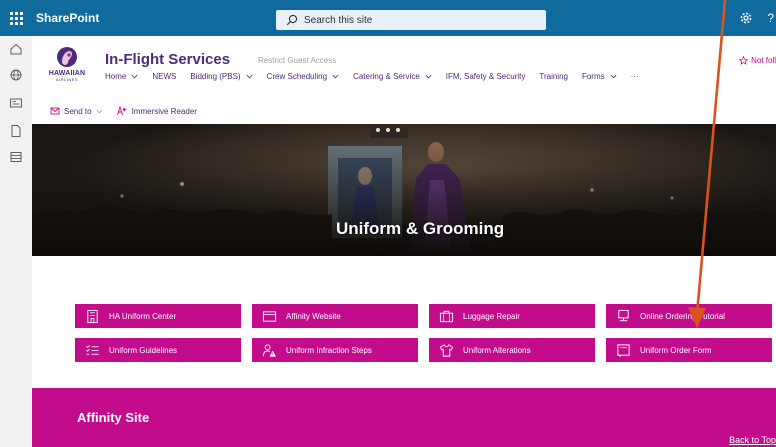 This screenshot has width=776, height=447. What do you see at coordinates (313, 316) in the screenshot?
I see `quick-link-label: Affinity Website` at bounding box center [313, 316].